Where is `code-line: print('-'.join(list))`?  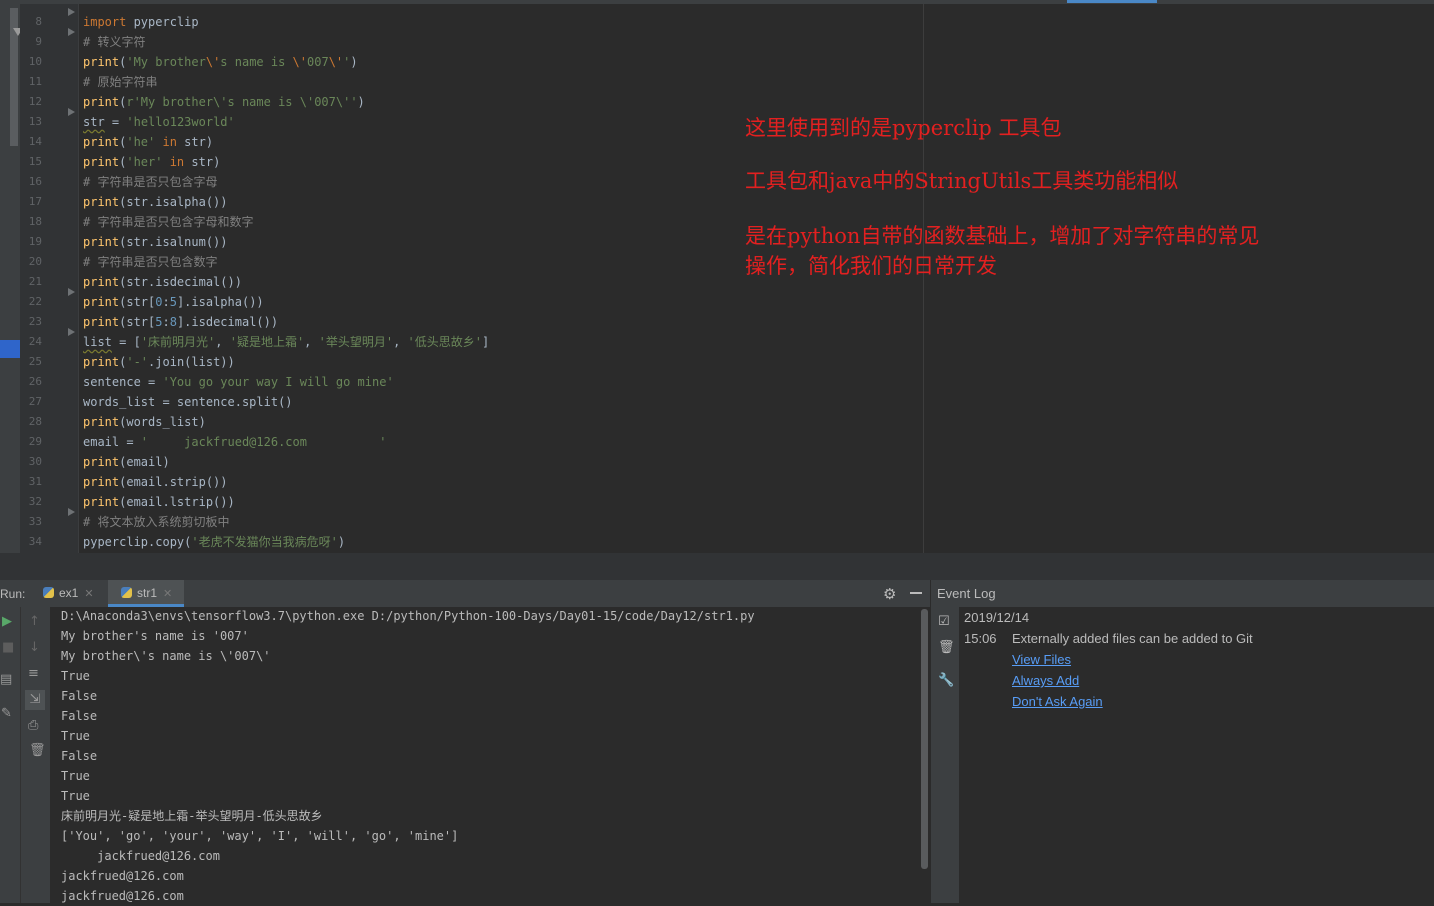 code-line: print('-'.join(list)) is located at coordinates (159, 362).